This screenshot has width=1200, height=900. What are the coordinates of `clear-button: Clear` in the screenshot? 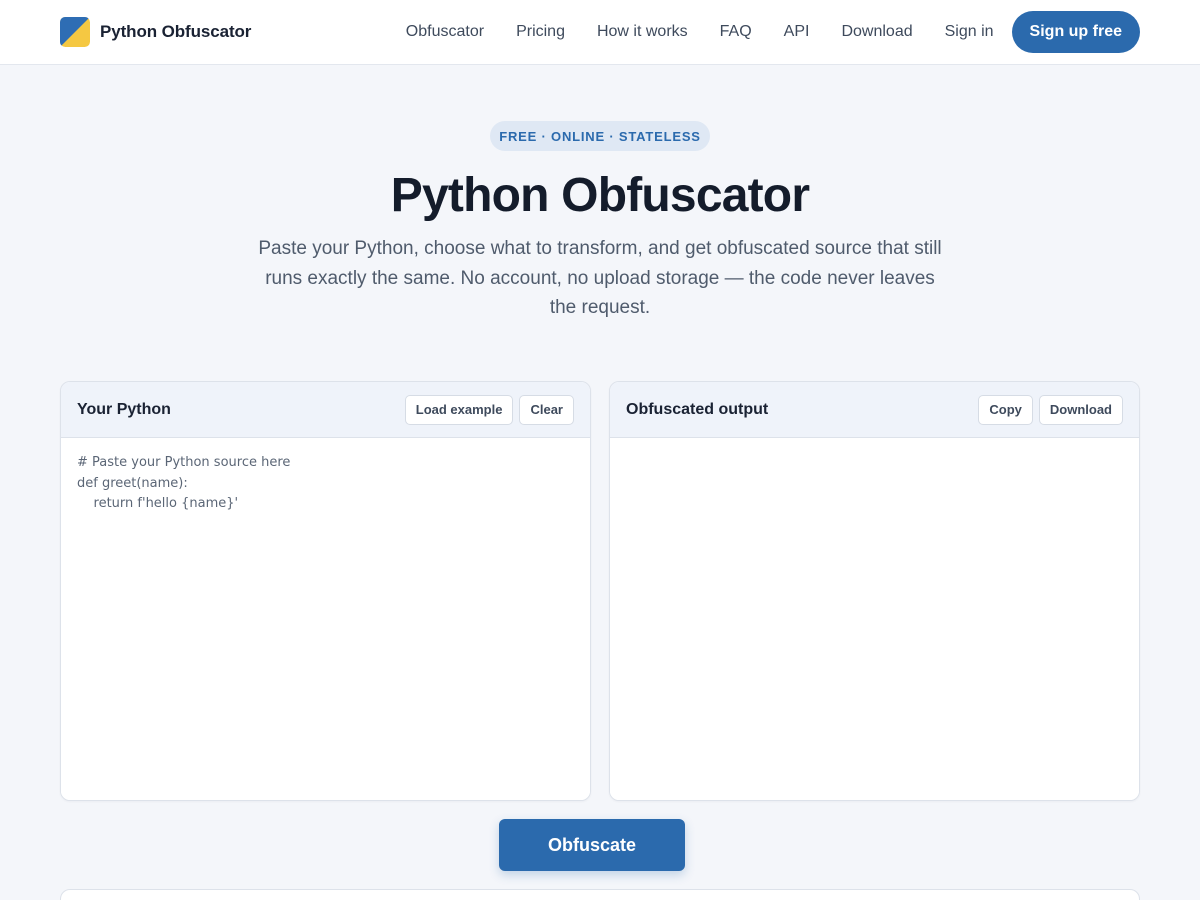 It's located at (546, 409).